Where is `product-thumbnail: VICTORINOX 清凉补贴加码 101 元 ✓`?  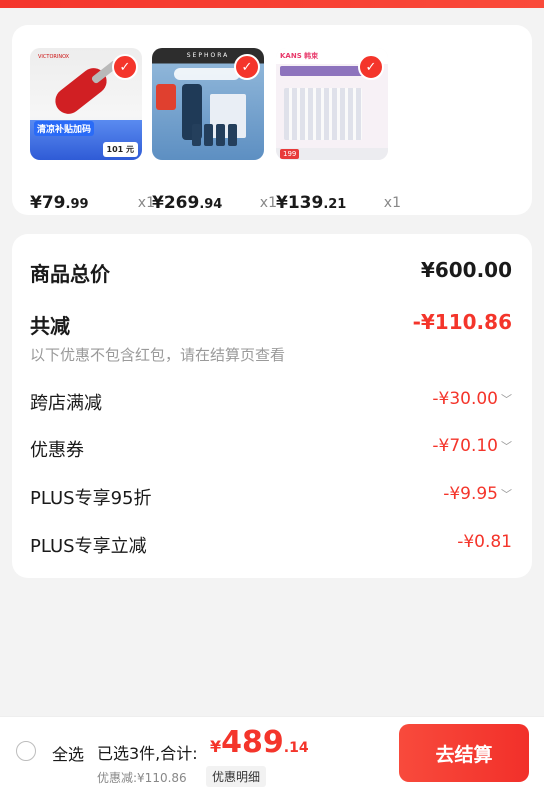
product-thumbnail: VICTORINOX 清凉补贴加码 101 元 ✓ is located at coordinates (86, 104).